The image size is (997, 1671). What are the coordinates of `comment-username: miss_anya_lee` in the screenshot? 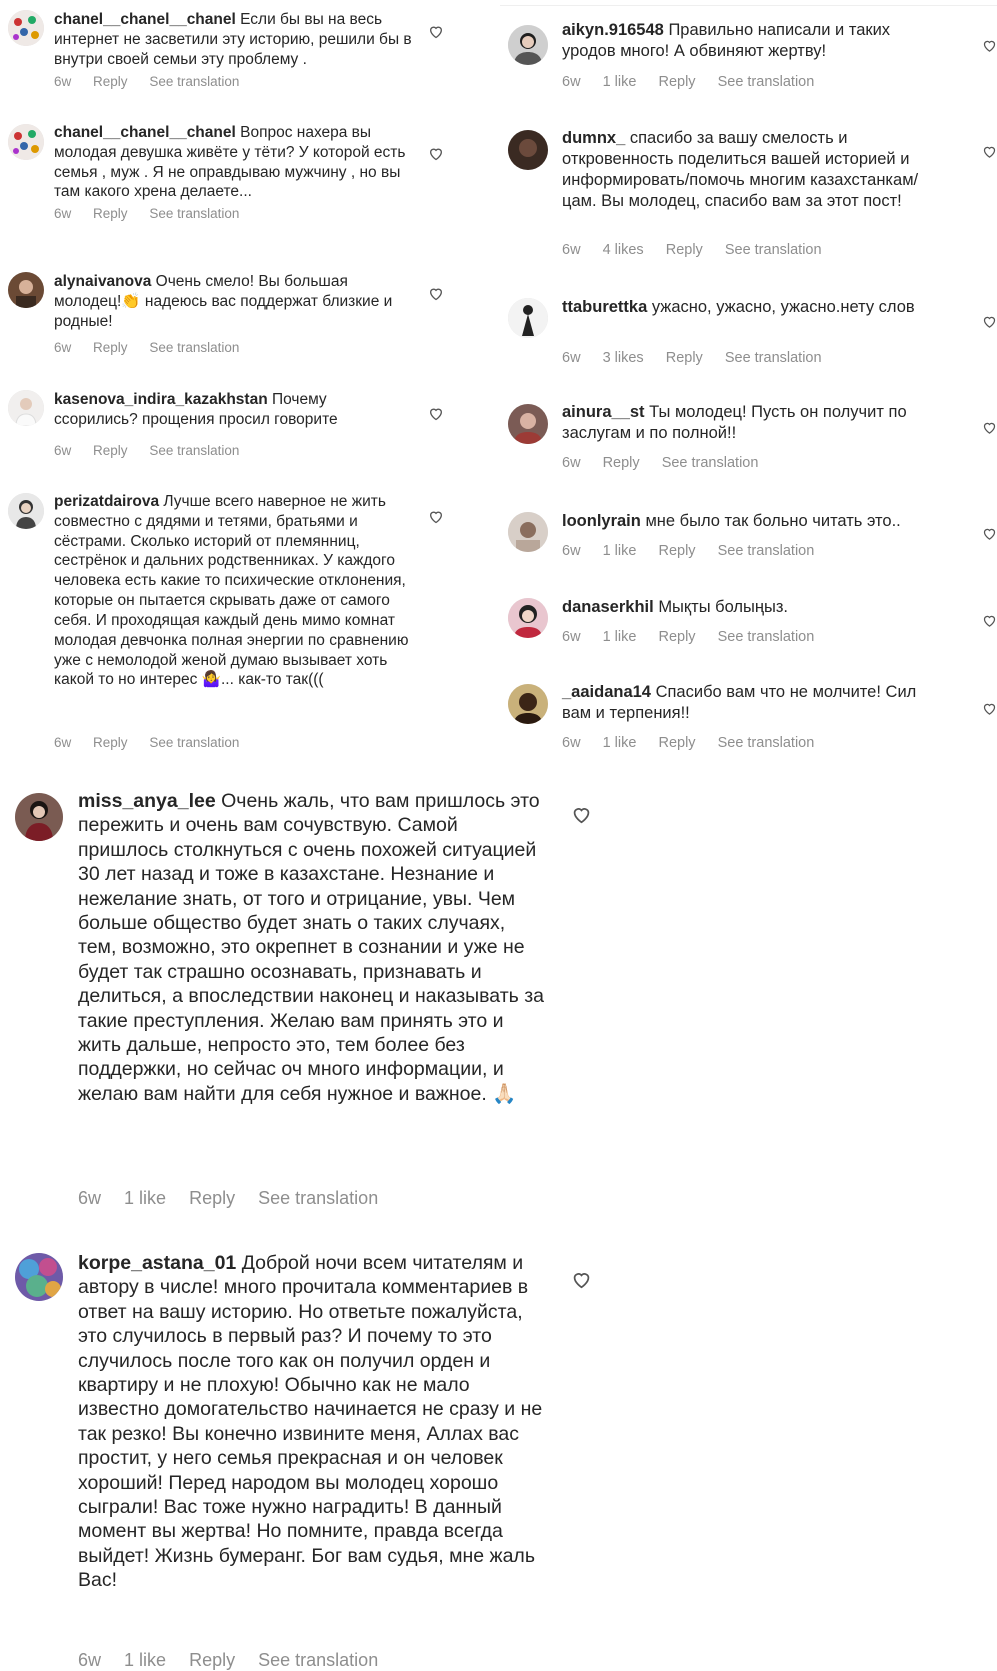 It's located at (147, 801).